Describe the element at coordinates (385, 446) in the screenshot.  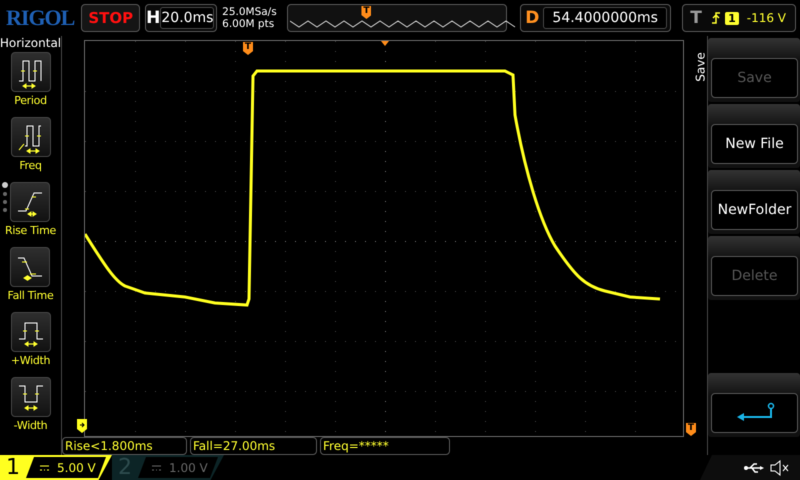
I see `measurement-readout: Freq=*****` at that location.